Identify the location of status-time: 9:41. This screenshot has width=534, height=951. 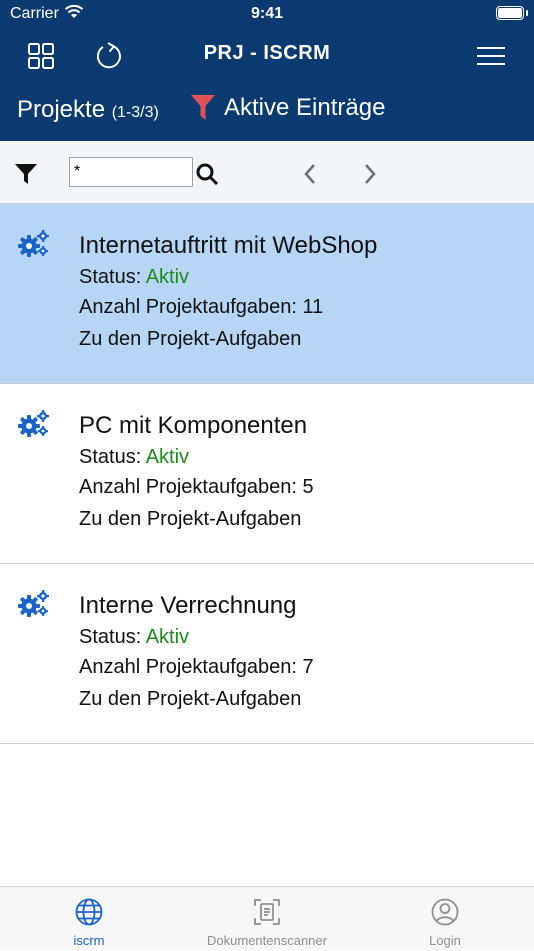
(267, 13).